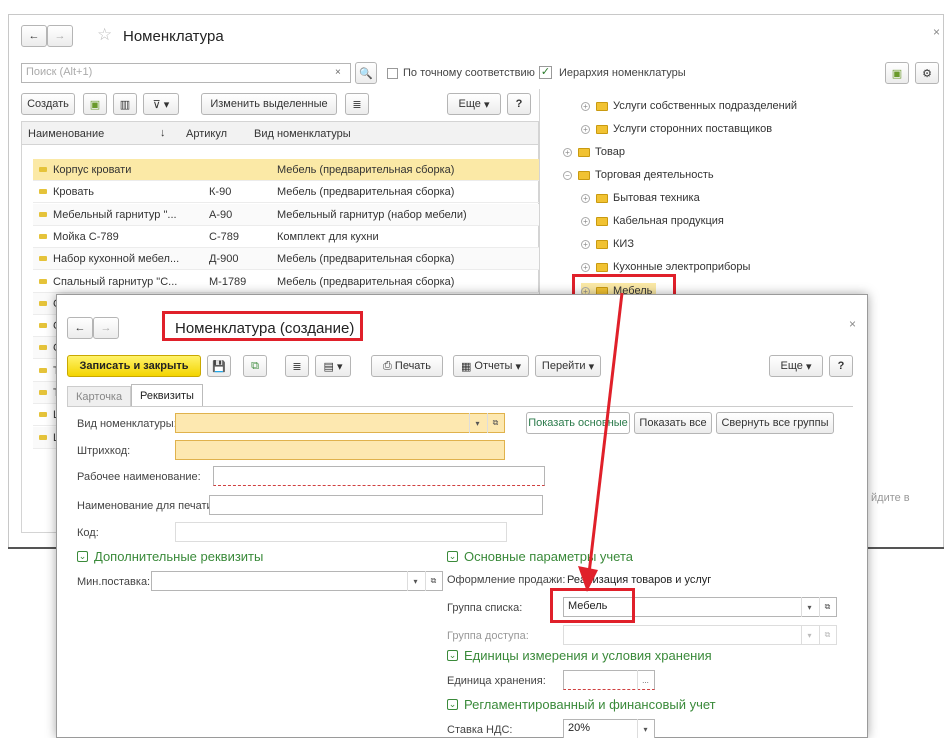  I want to click on arrow-line, so click(605, 437).